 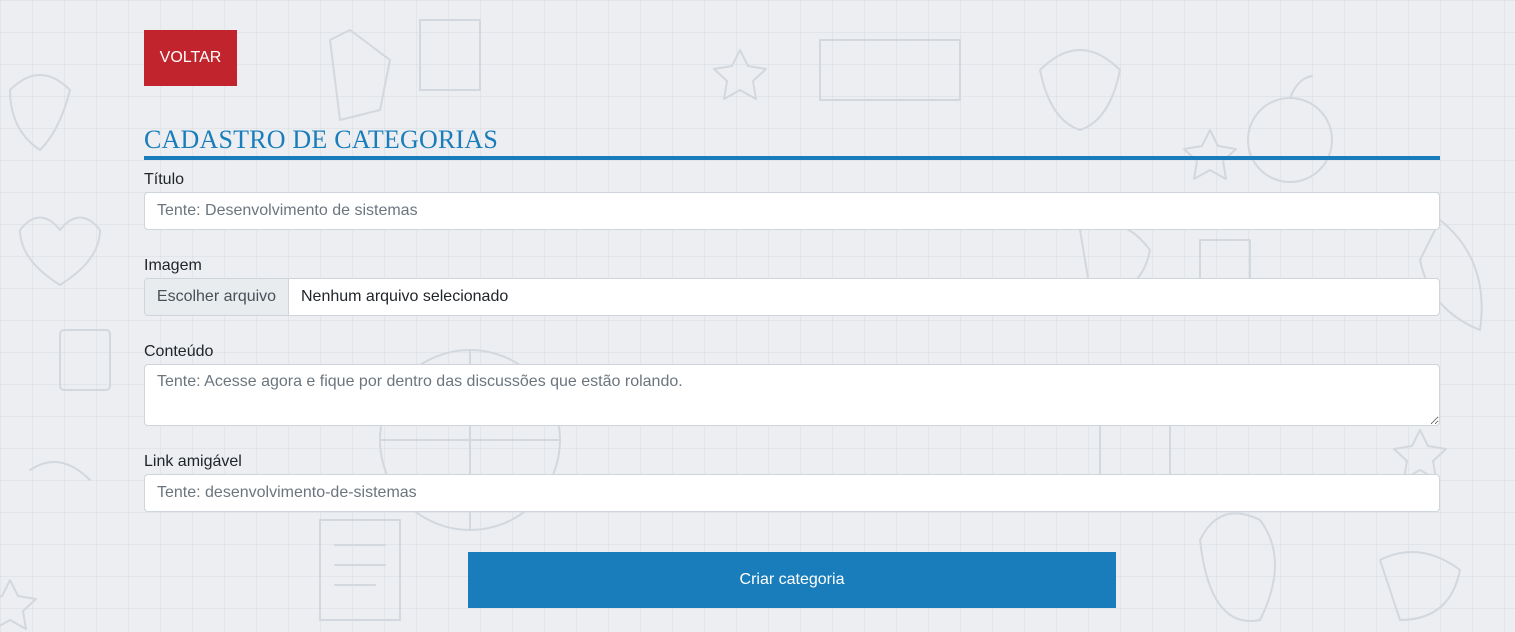 I want to click on create-category-button: Criar categoria, so click(x=792, y=580).